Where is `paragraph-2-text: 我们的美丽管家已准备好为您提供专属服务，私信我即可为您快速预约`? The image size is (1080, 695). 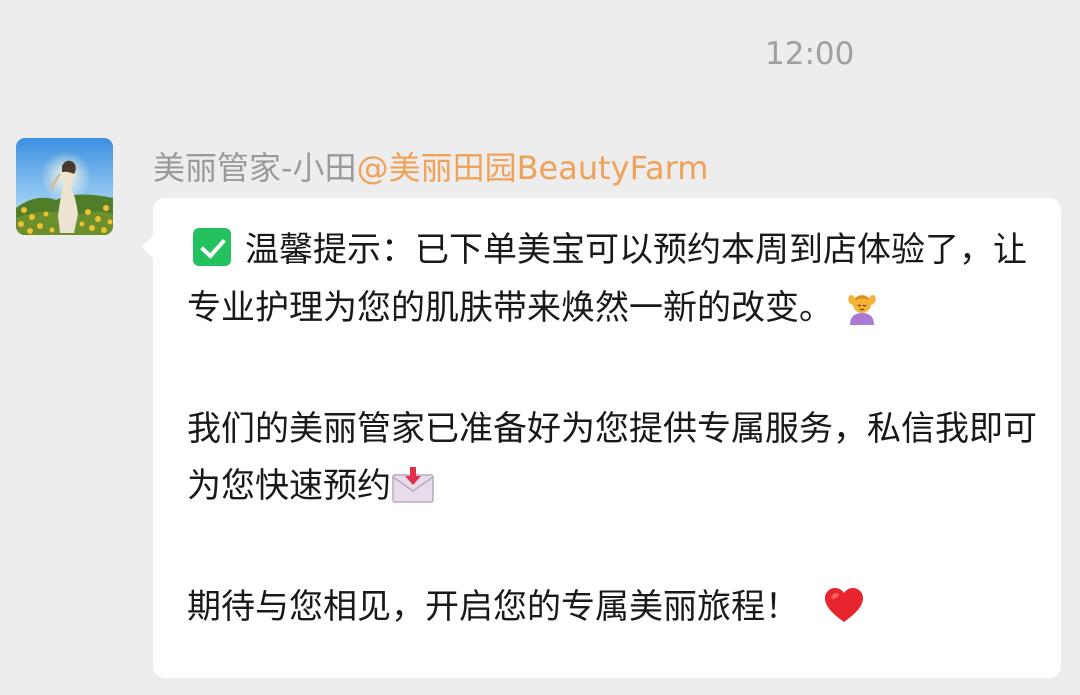
paragraph-2-text: 我们的美丽管家已准备好为您提供专属服务，私信我即可为您快速预约 is located at coordinates (612, 457).